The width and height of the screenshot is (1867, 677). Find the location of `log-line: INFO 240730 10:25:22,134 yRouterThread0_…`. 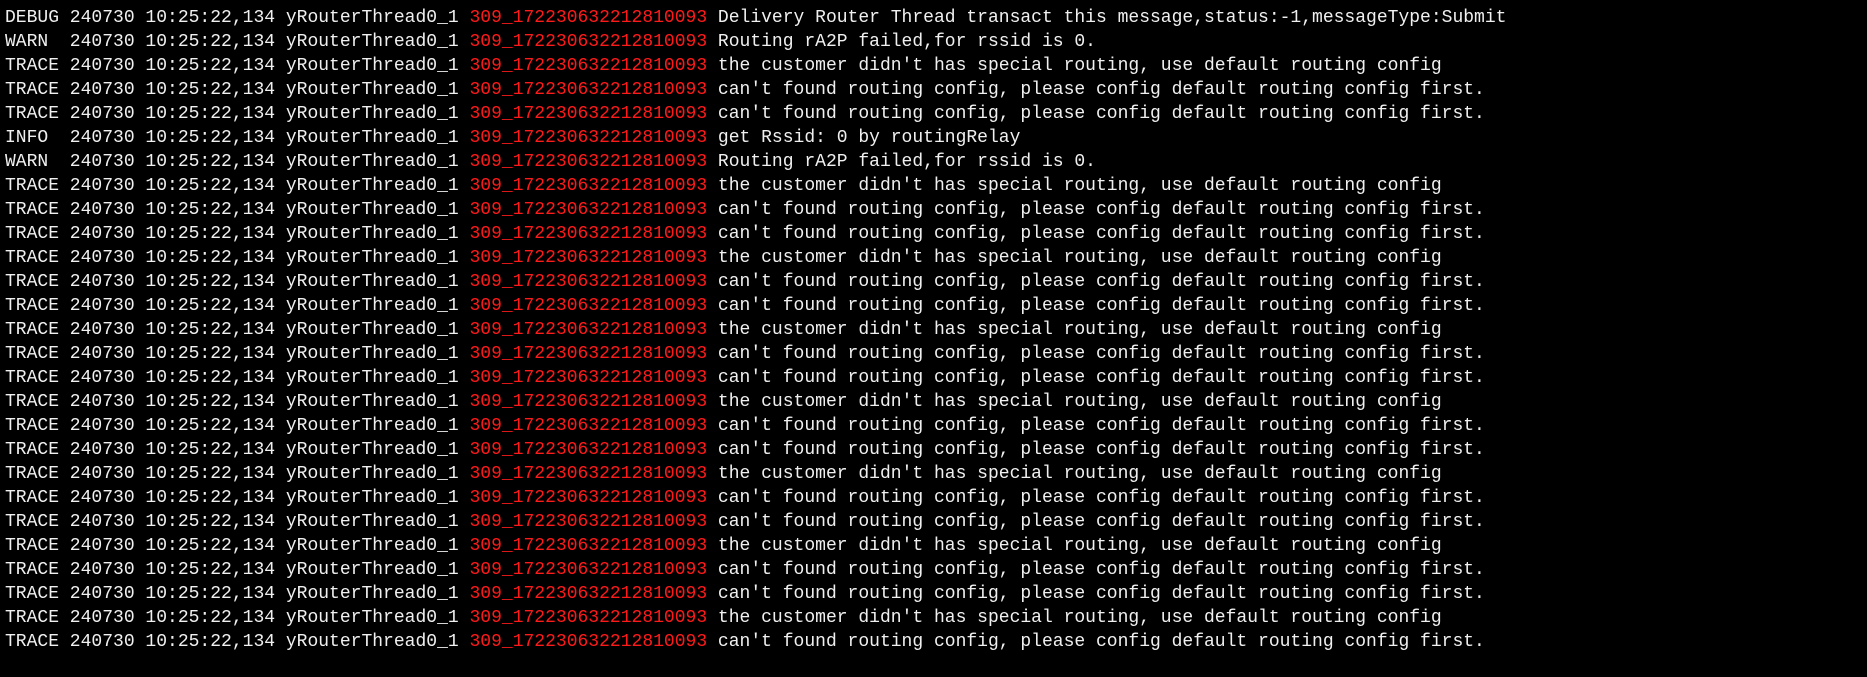

log-line: INFO 240730 10:25:22,134 yRouterThread0_… is located at coordinates (755, 138).